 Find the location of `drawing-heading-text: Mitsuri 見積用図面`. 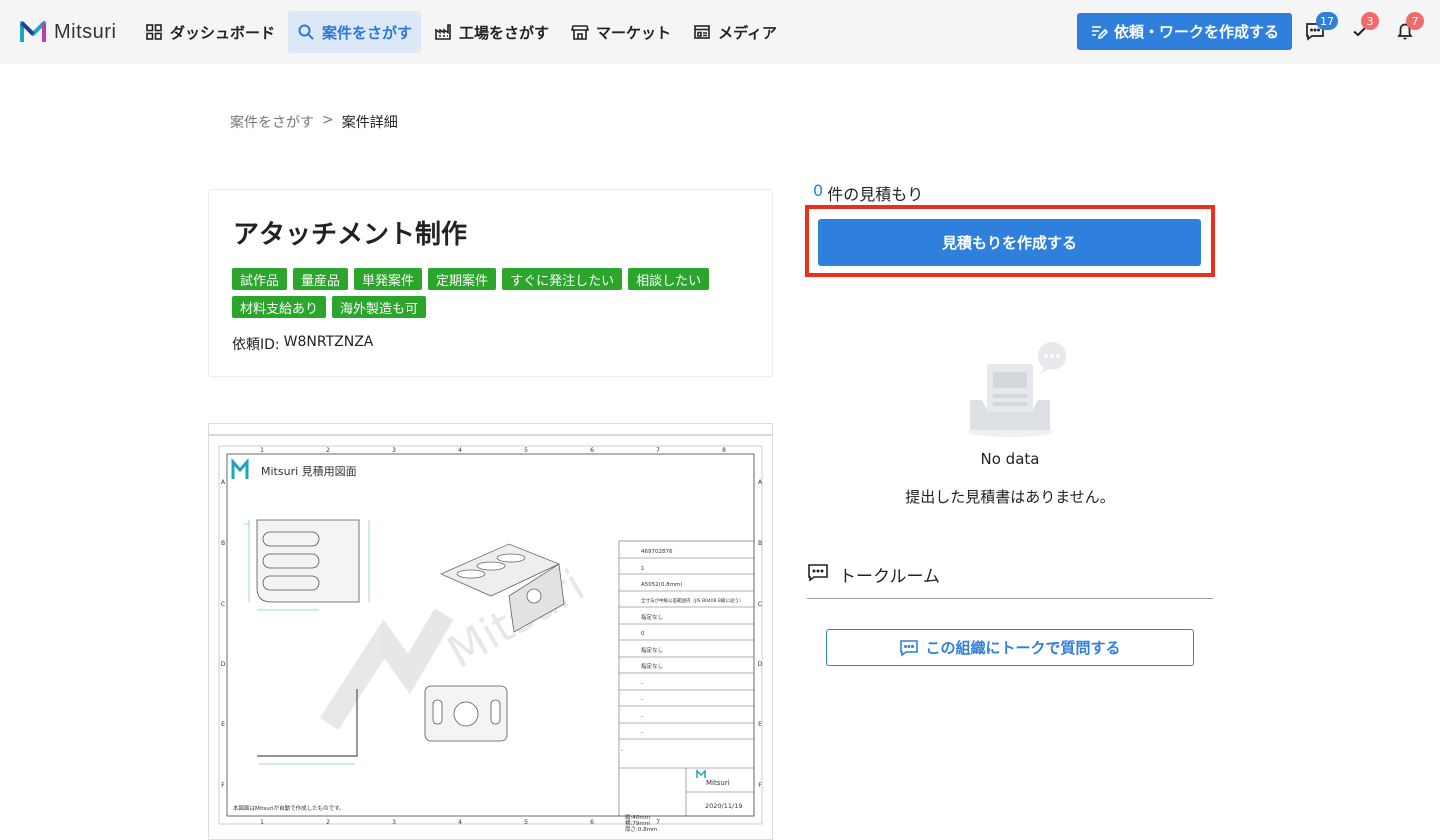

drawing-heading-text: Mitsuri 見積用図面 is located at coordinates (309, 471).